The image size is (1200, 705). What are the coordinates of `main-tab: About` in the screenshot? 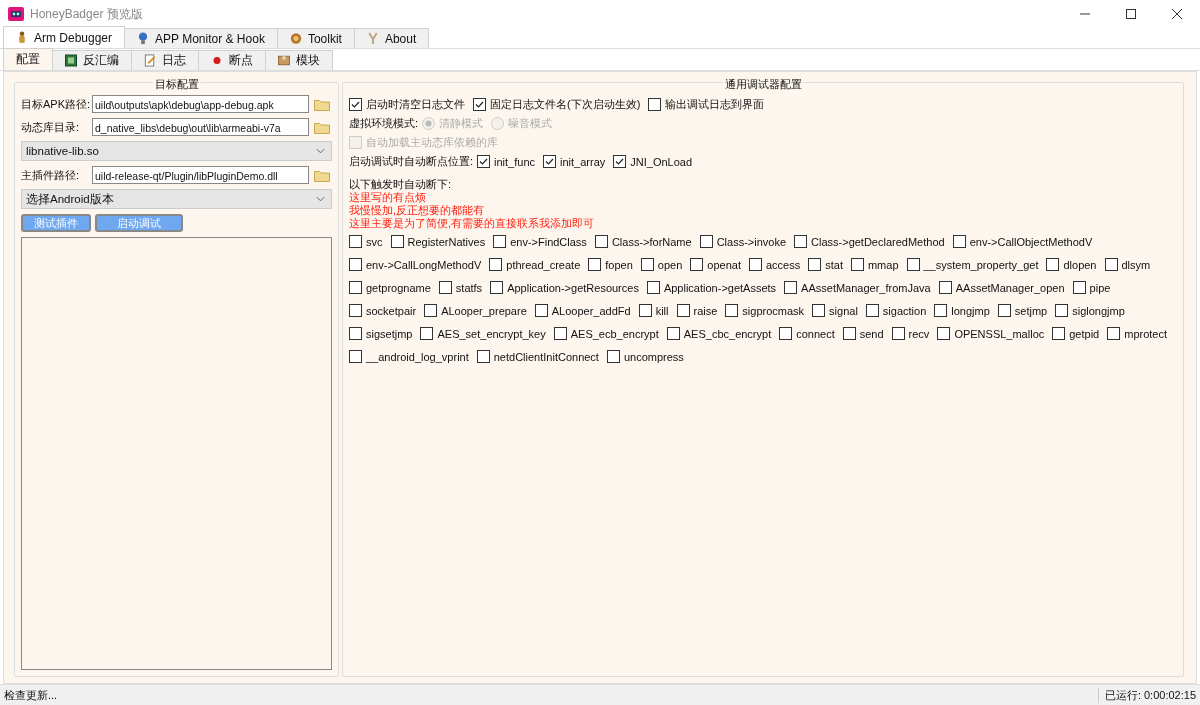 It's located at (391, 38).